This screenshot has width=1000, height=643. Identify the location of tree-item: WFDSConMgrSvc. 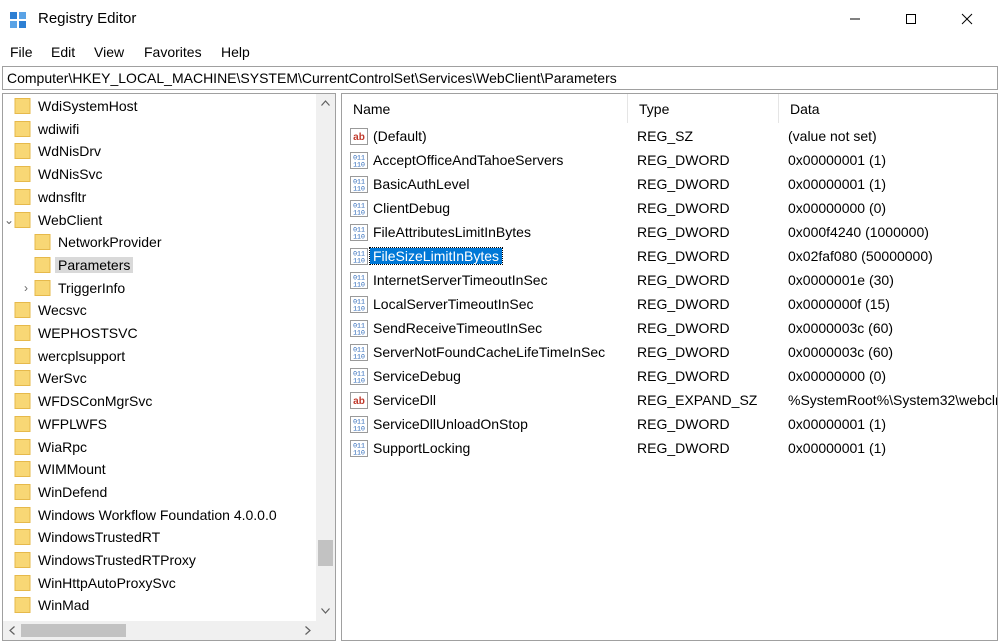
(159, 401).